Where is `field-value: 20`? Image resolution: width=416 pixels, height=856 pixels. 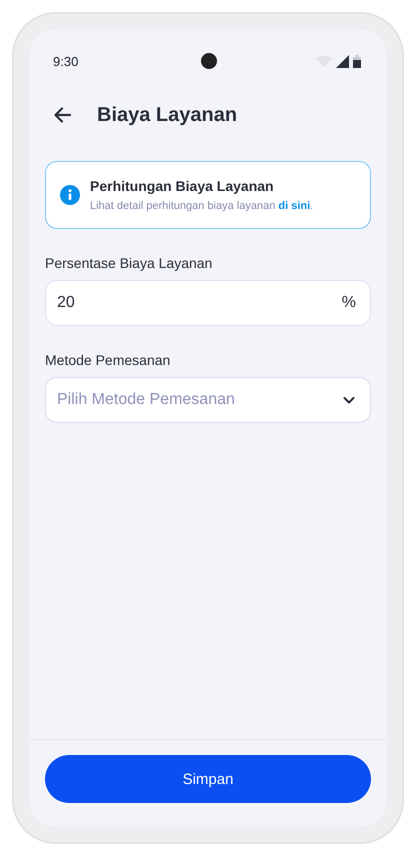 field-value: 20 is located at coordinates (66, 303).